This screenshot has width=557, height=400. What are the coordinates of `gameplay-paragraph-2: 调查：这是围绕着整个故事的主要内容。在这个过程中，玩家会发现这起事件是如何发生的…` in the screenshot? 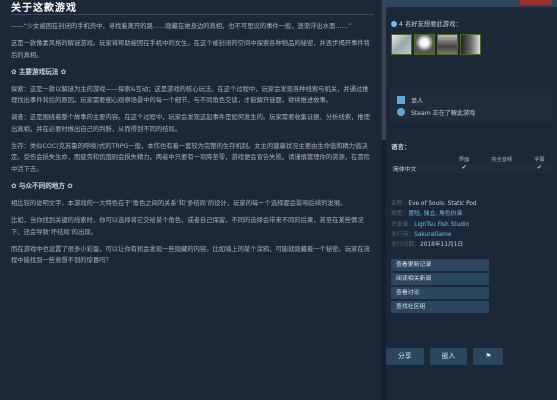 It's located at (190, 123).